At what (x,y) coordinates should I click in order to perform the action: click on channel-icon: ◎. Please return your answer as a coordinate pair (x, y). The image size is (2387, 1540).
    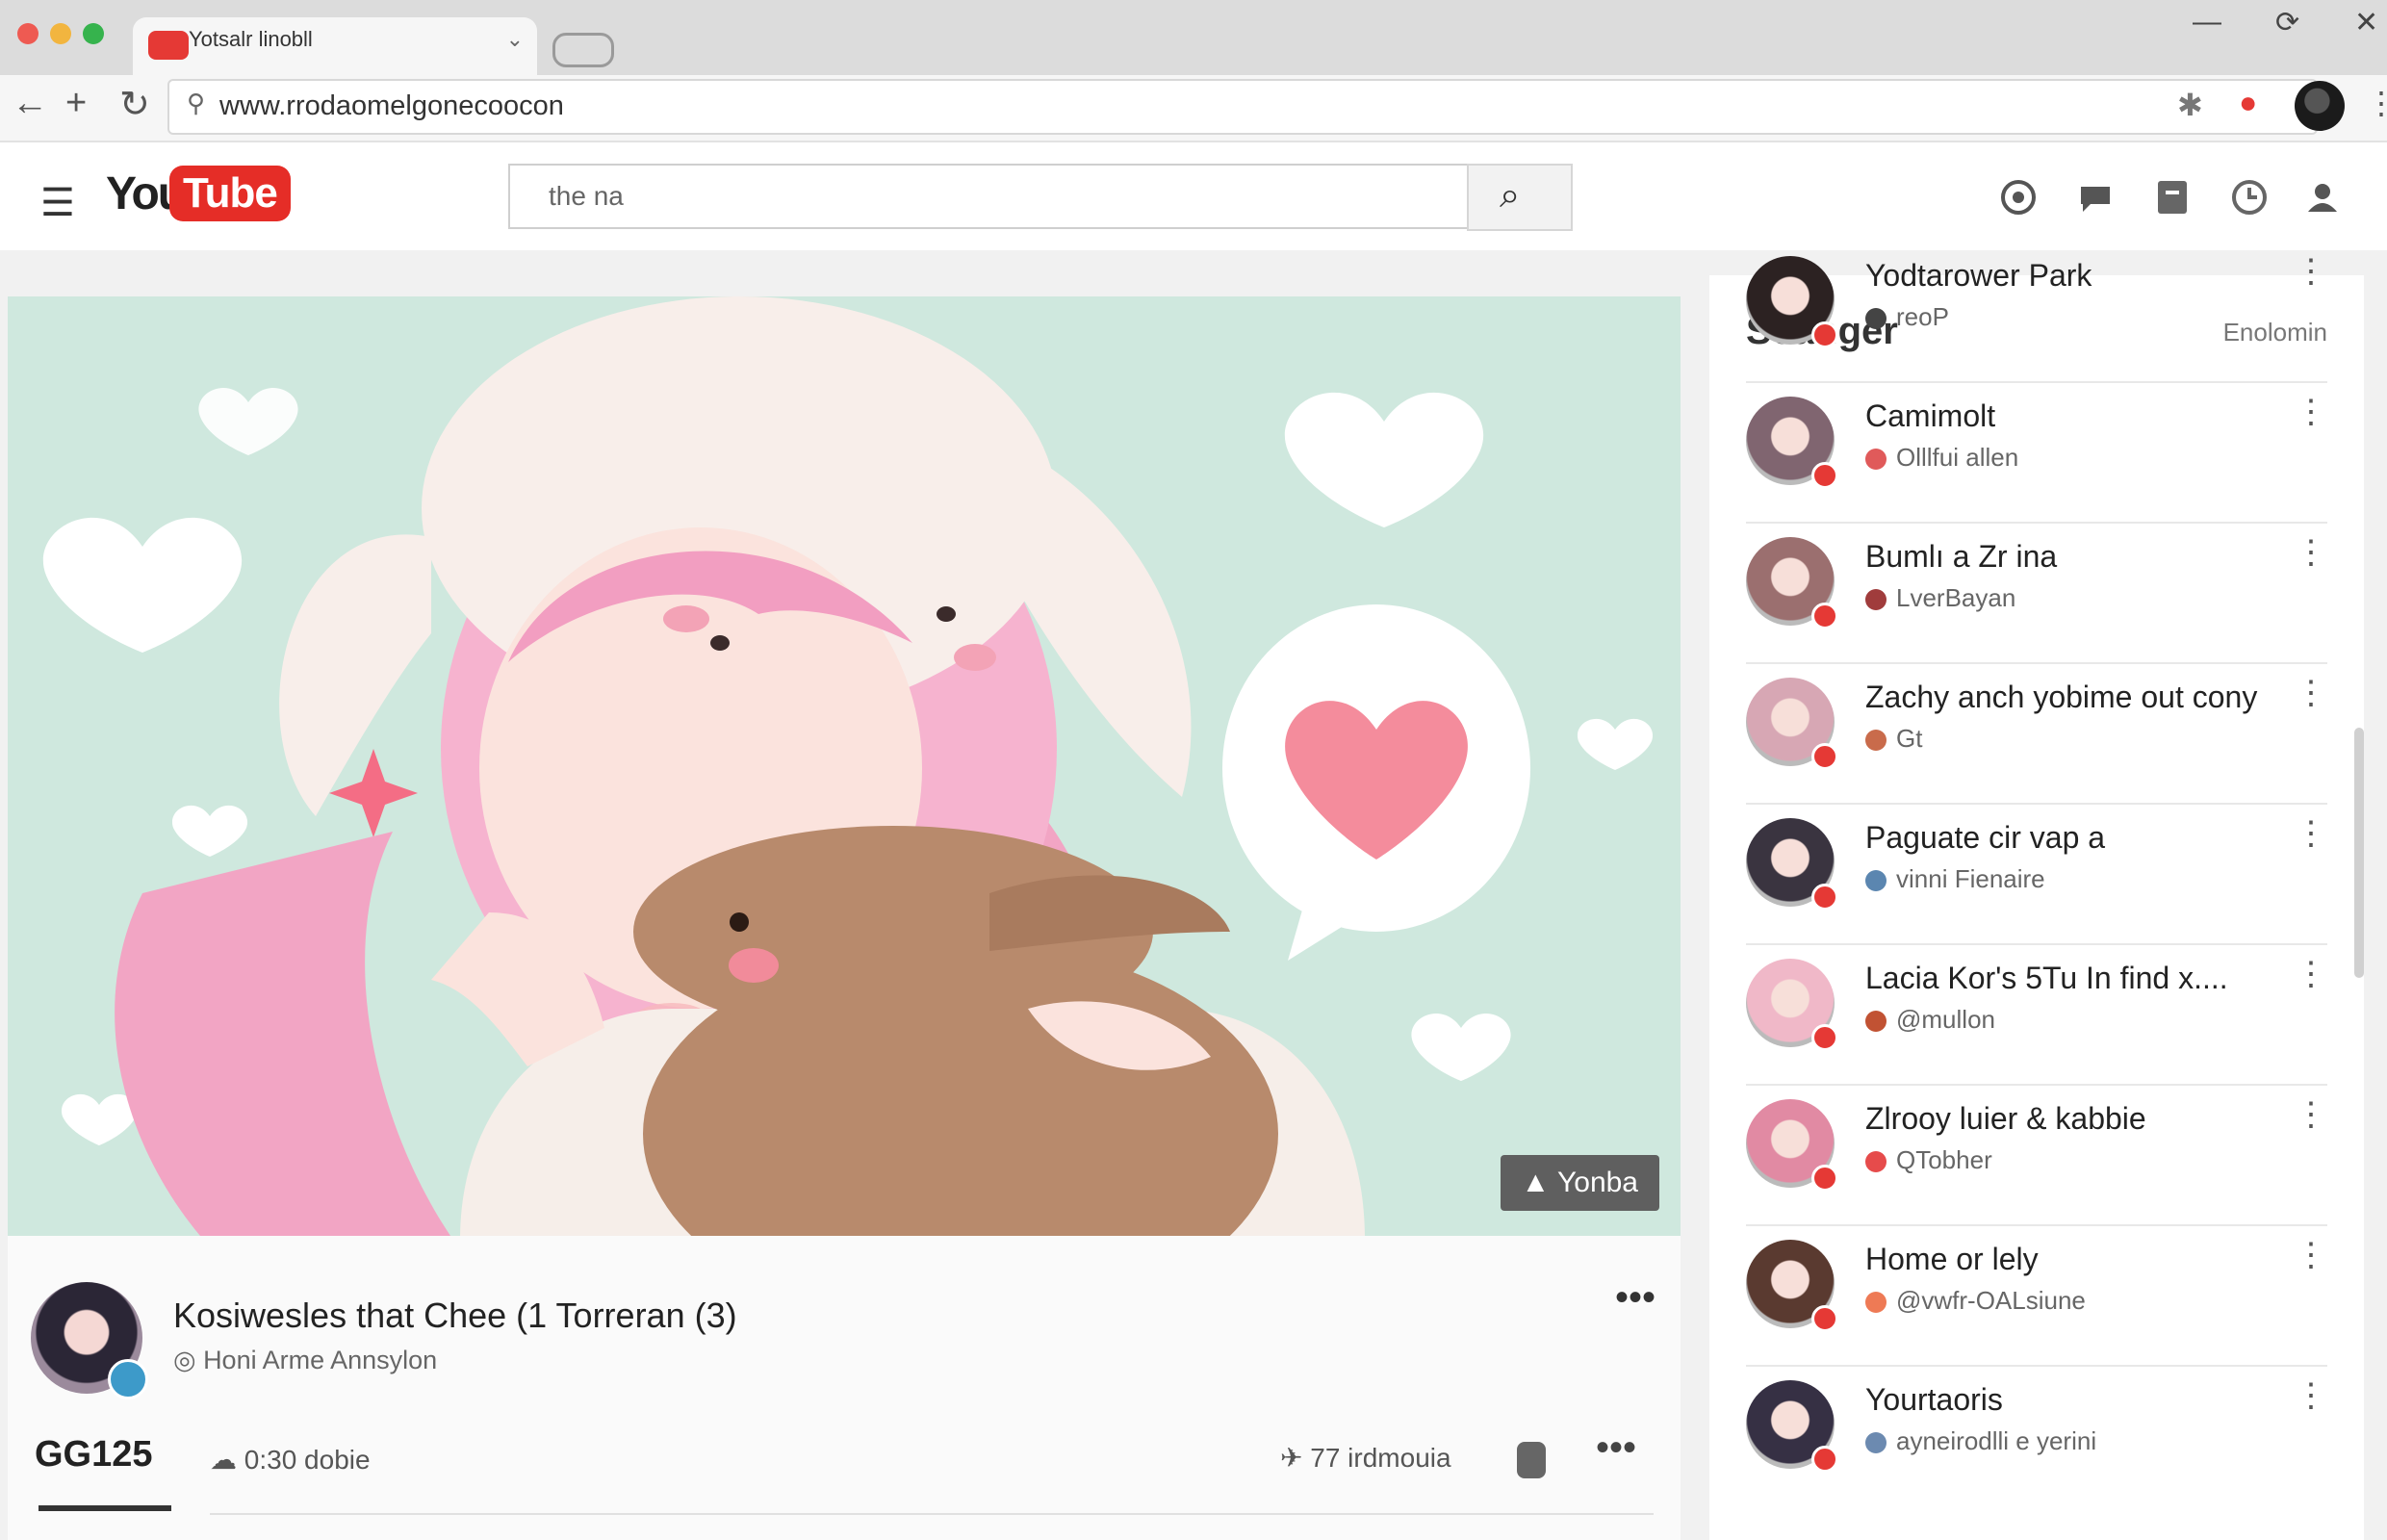
    Looking at the image, I should click on (188, 1360).